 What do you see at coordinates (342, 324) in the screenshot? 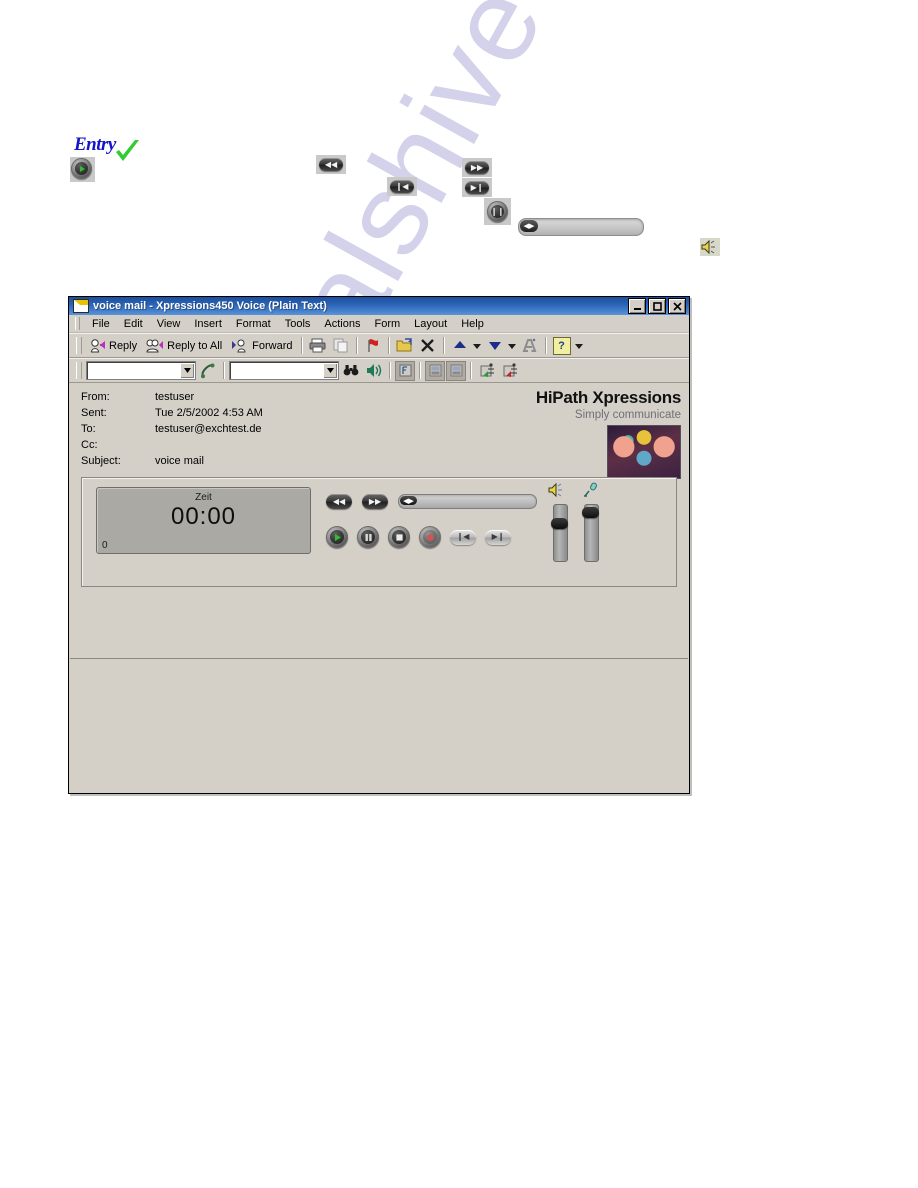
I see `menu-item-actions: Actions` at bounding box center [342, 324].